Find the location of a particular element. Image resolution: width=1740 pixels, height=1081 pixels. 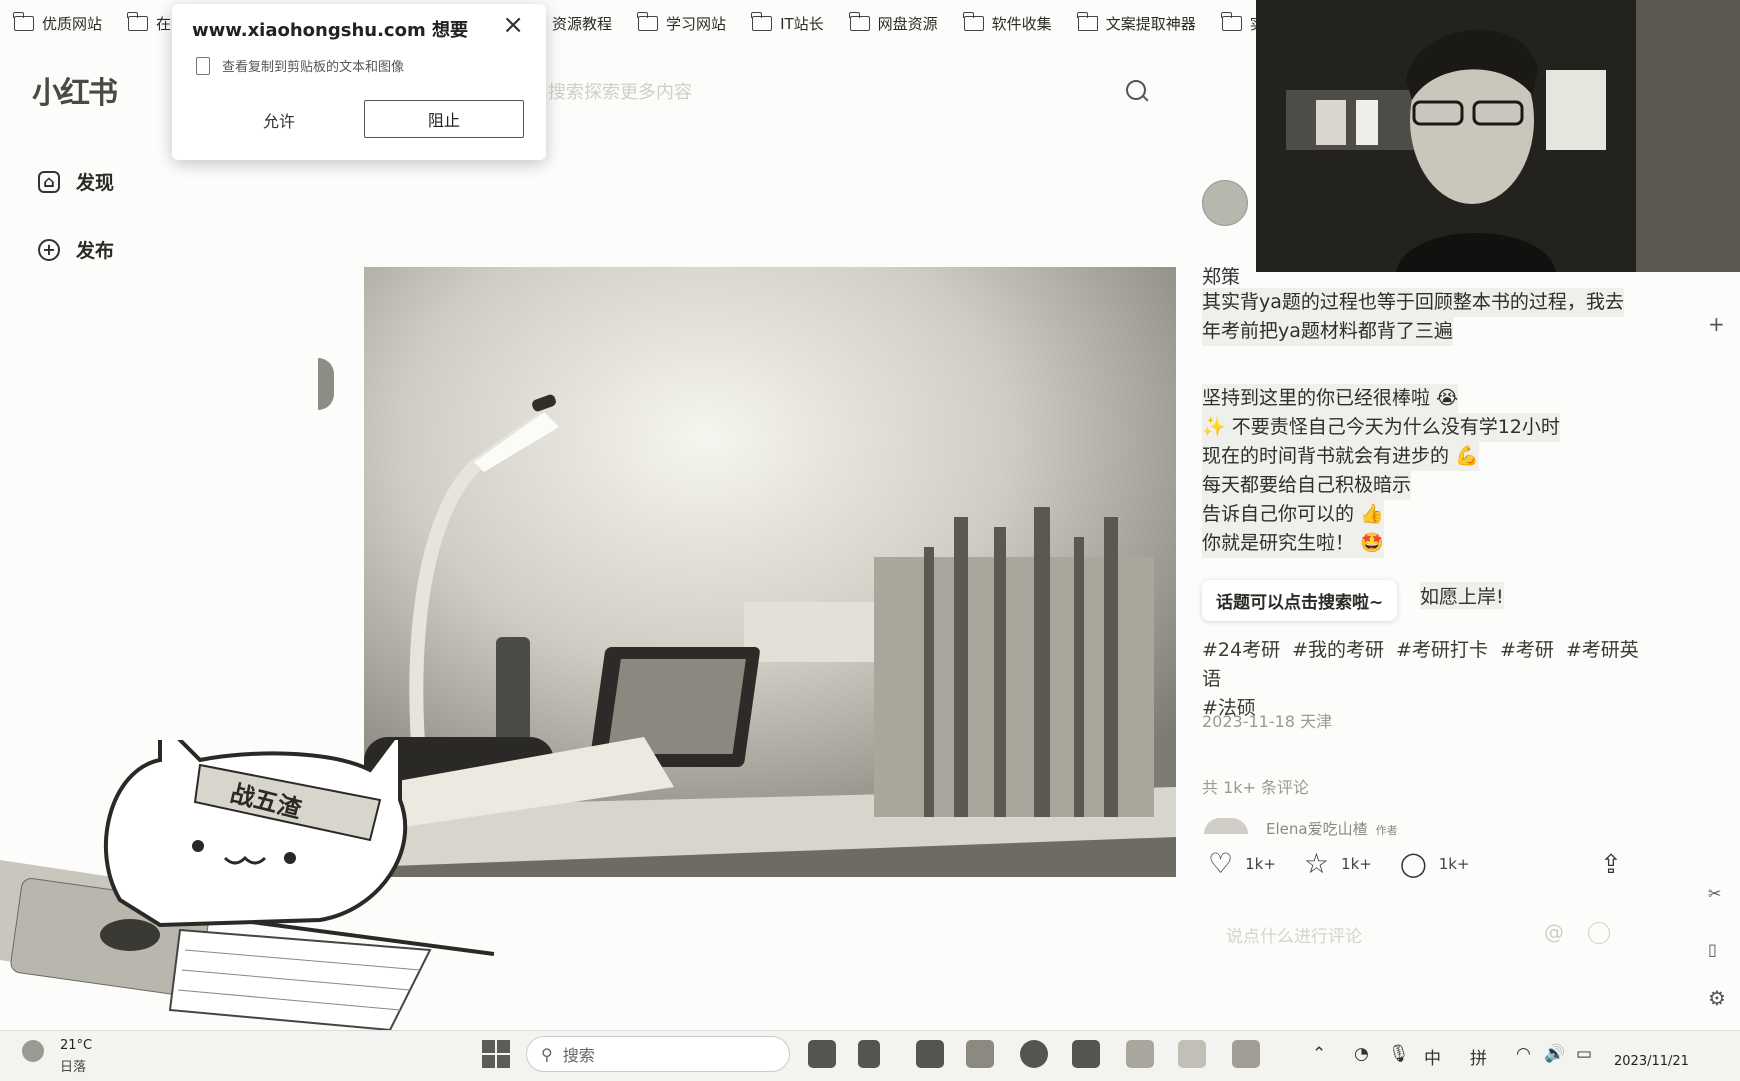

engagement-bar: ♡ 1k+ ☆ 1k+ ◯ 1k+ is located at coordinates (1353, 864).